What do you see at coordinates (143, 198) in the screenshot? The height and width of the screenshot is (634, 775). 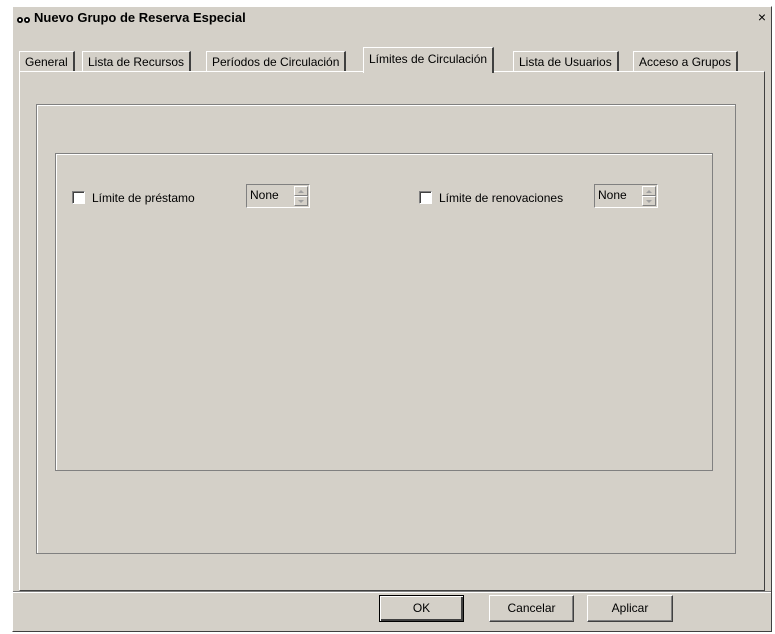 I see `loan-limit-label: Límite de préstamo` at bounding box center [143, 198].